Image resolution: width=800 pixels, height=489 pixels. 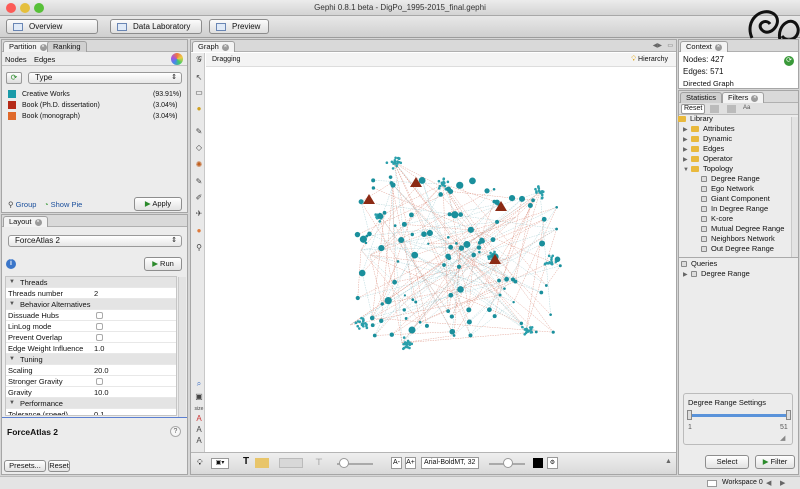 What do you see at coordinates (95, 241) in the screenshot?
I see `layout-algorithm-select: ForceAtlas 2 ⇕` at bounding box center [95, 241].